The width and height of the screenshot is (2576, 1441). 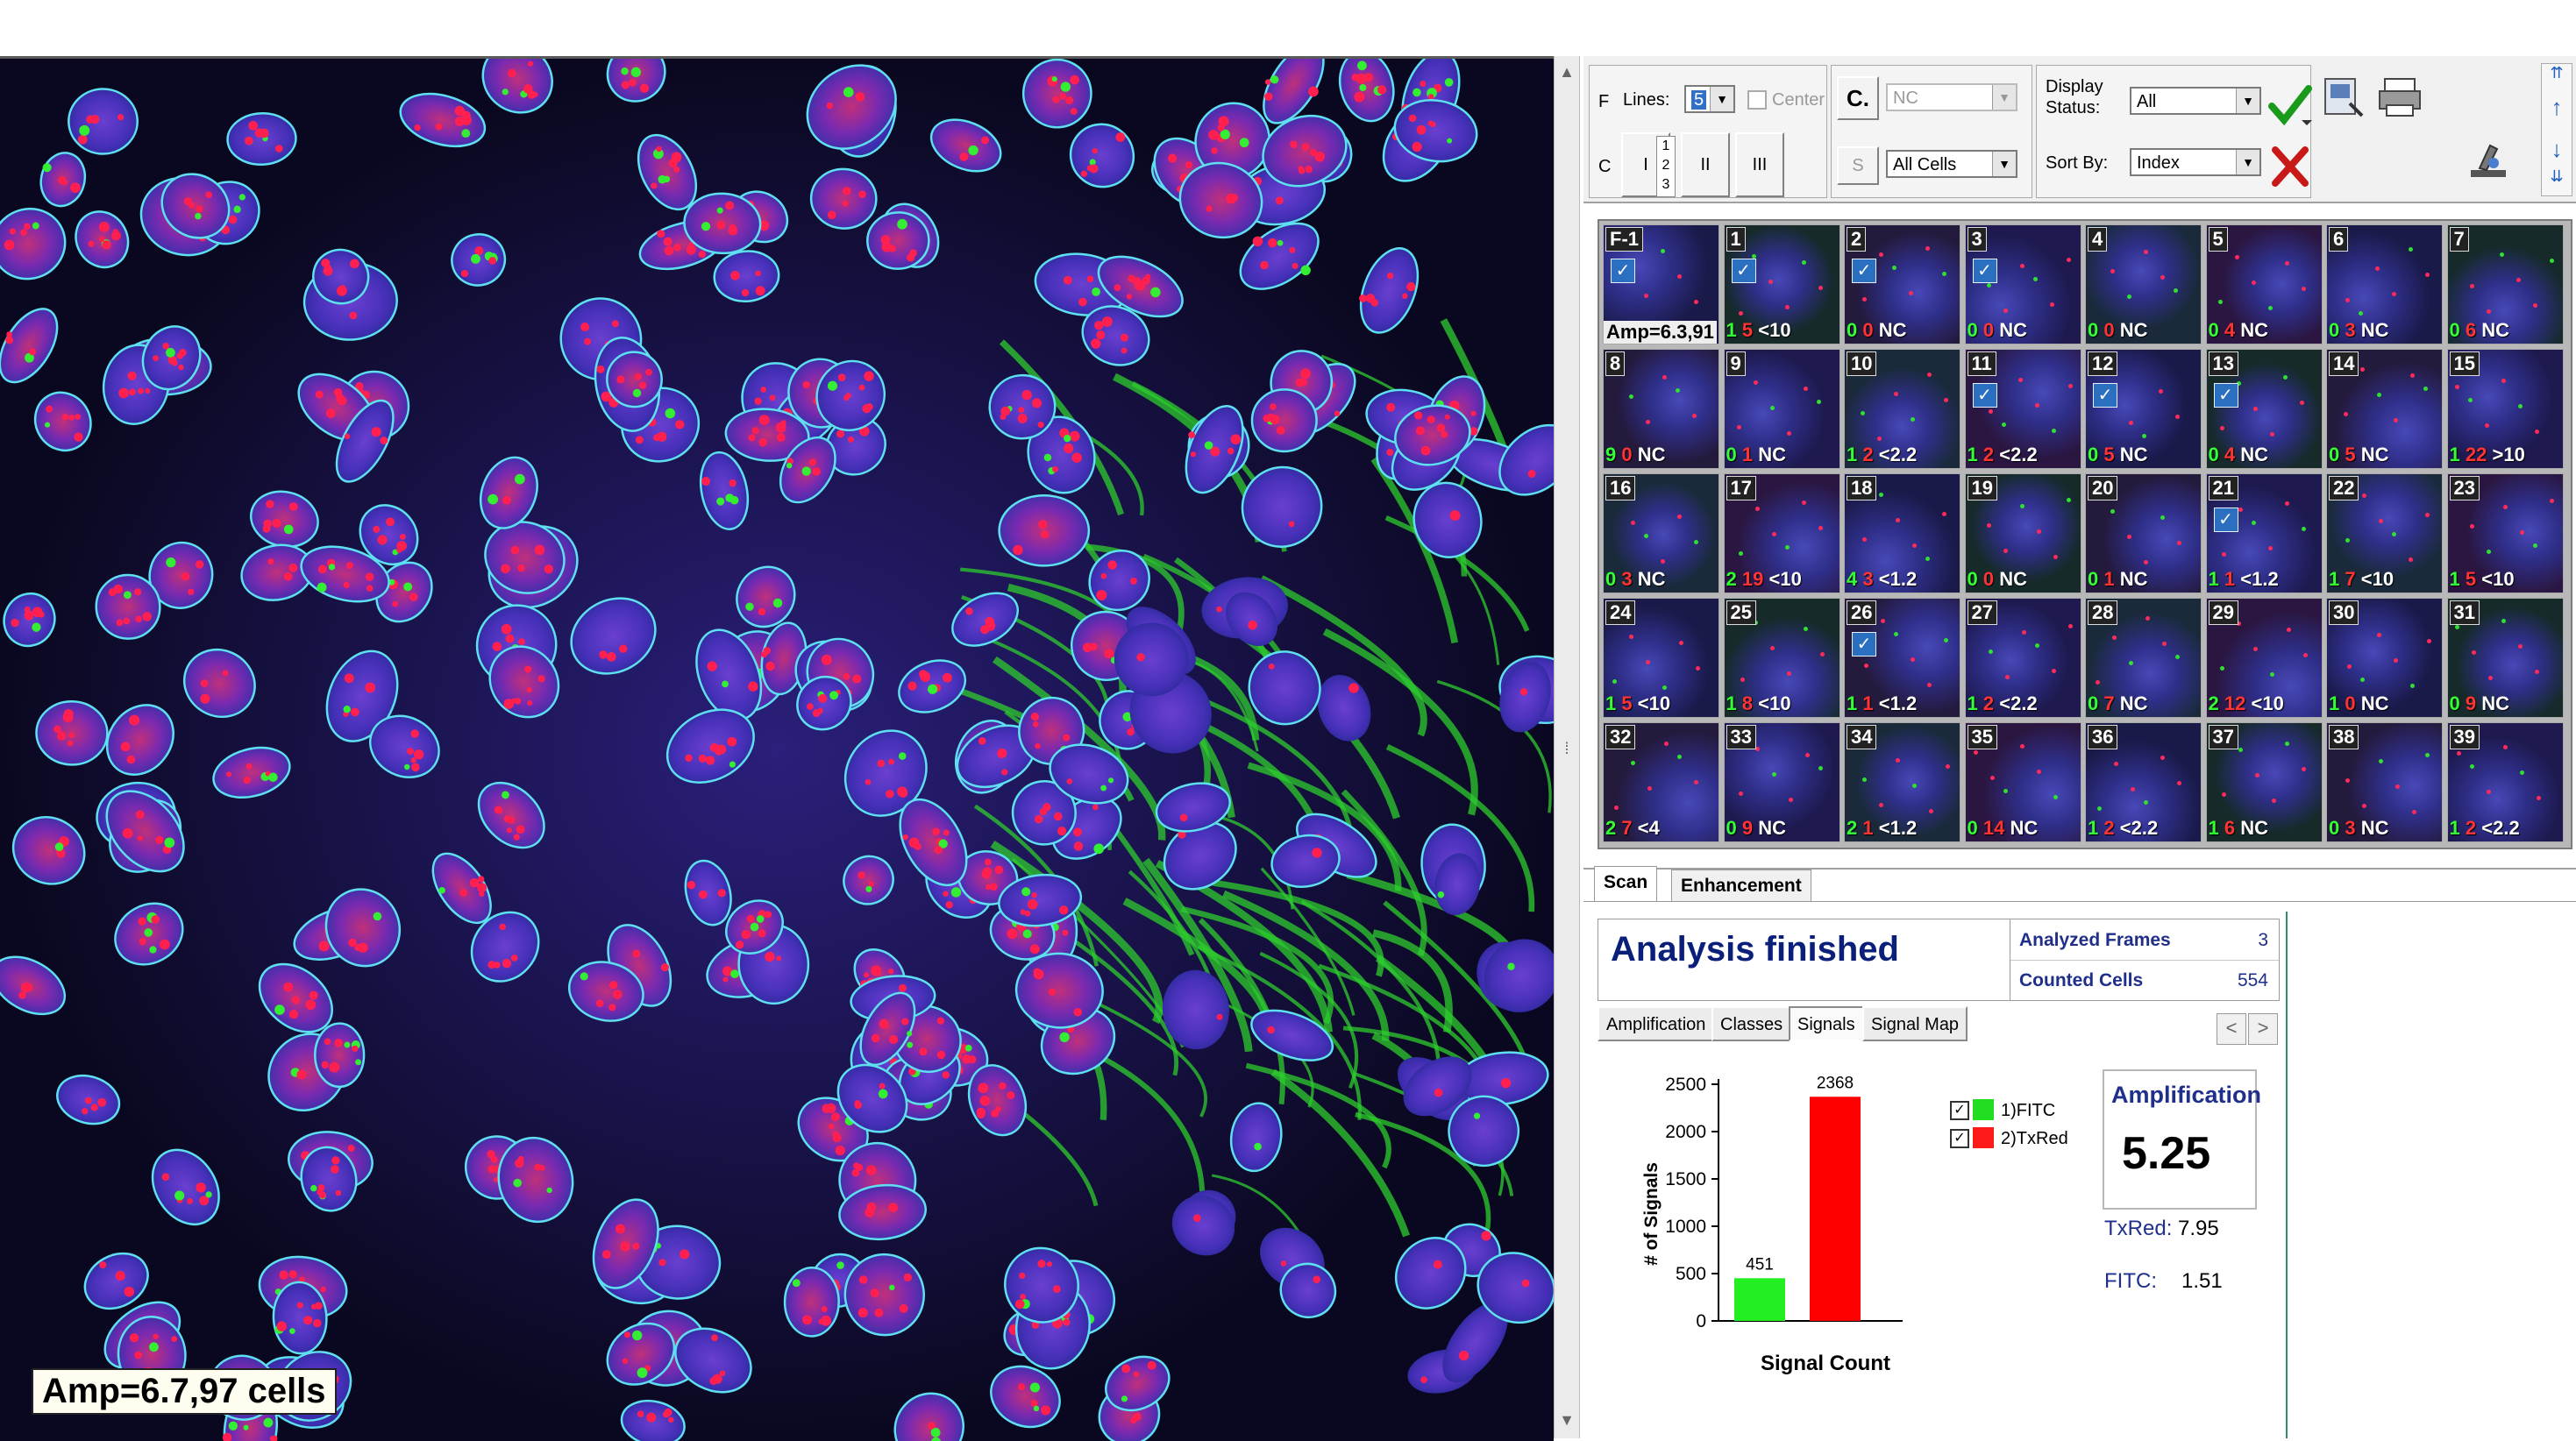 What do you see at coordinates (1747, 703) in the screenshot?
I see `red-count: 8` at bounding box center [1747, 703].